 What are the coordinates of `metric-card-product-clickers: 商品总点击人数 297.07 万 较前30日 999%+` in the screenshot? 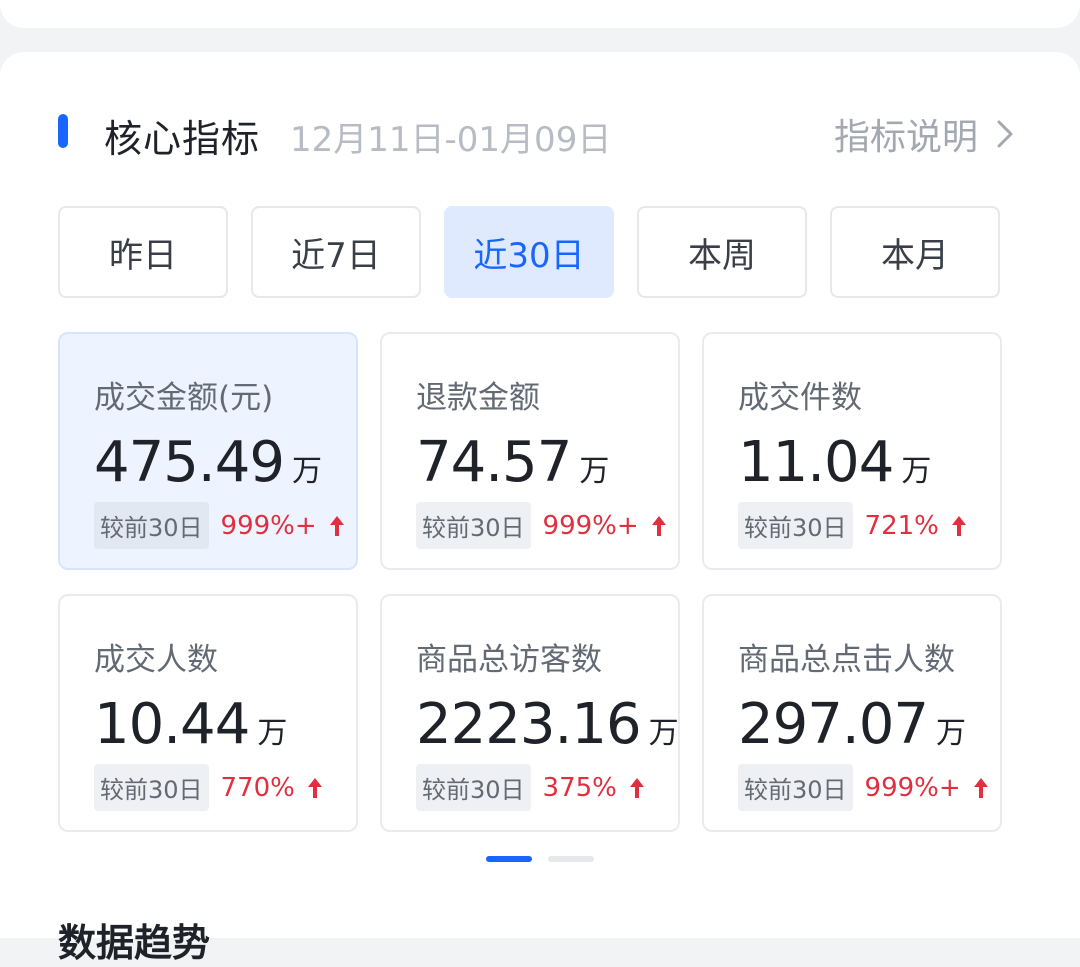 It's located at (852, 713).